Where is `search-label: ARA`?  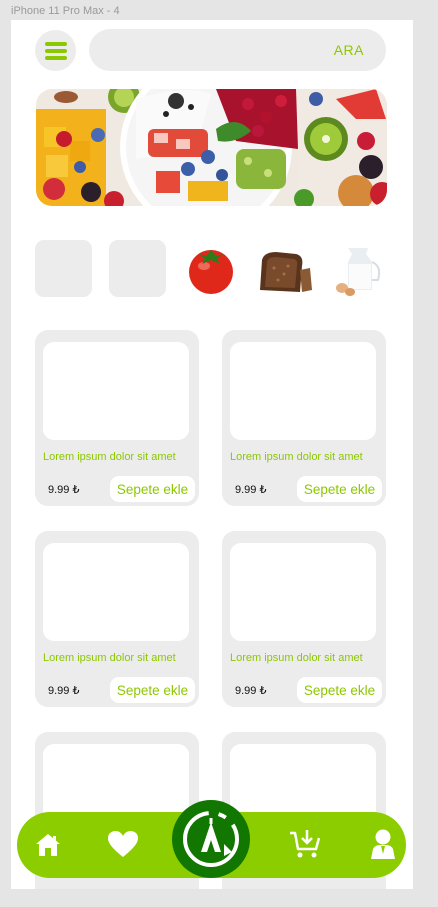
search-label: ARA is located at coordinates (349, 50).